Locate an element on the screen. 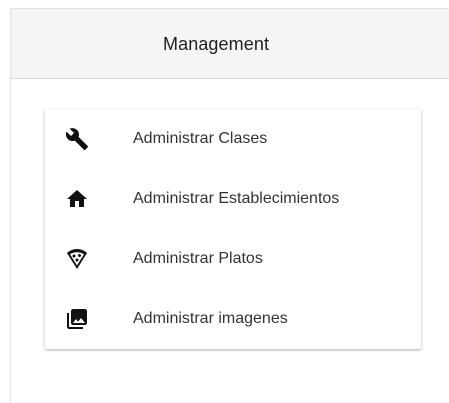 This screenshot has width=449, height=403. menu-item-label: Administrar imagenes is located at coordinates (210, 318).